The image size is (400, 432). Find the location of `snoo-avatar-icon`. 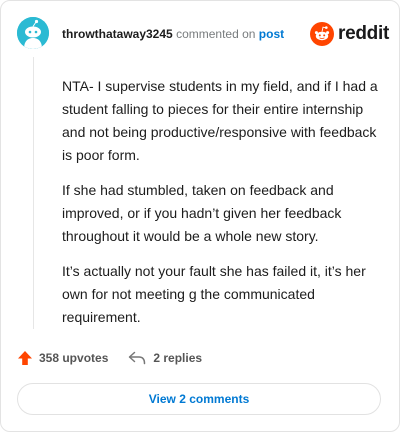

snoo-avatar-icon is located at coordinates (33, 33).